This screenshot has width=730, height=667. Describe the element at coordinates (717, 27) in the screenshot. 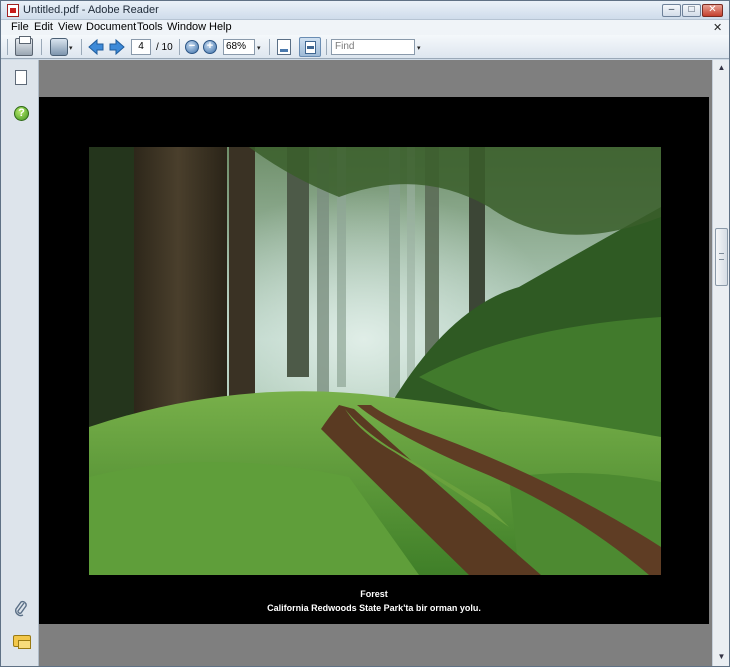

I see `close-document-icon: ✕` at that location.